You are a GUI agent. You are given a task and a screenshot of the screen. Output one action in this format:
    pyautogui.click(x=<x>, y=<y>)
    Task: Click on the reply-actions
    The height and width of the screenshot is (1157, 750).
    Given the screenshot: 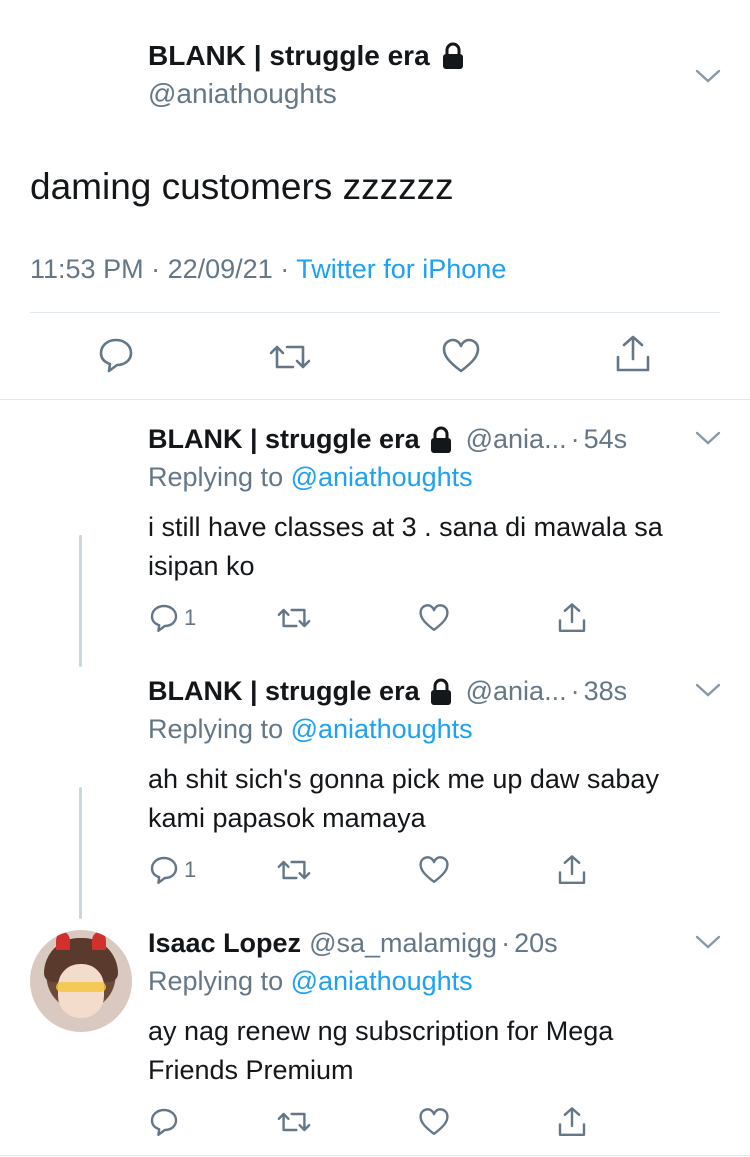 What is the action you would take?
    pyautogui.click(x=378, y=1122)
    